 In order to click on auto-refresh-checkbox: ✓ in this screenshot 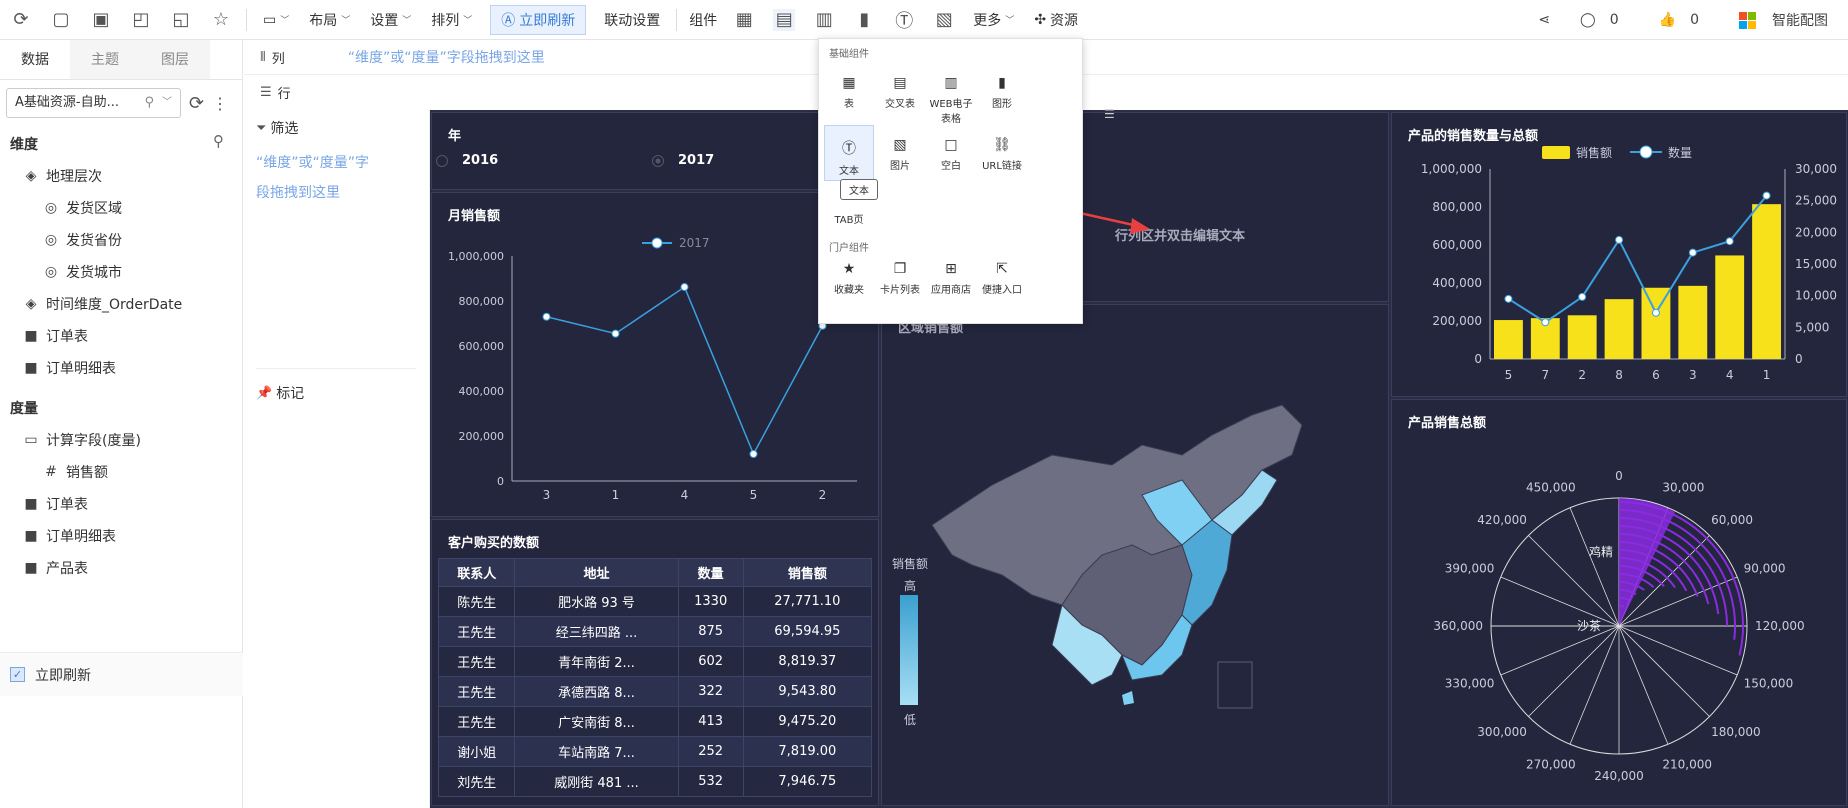, I will do `click(17, 674)`.